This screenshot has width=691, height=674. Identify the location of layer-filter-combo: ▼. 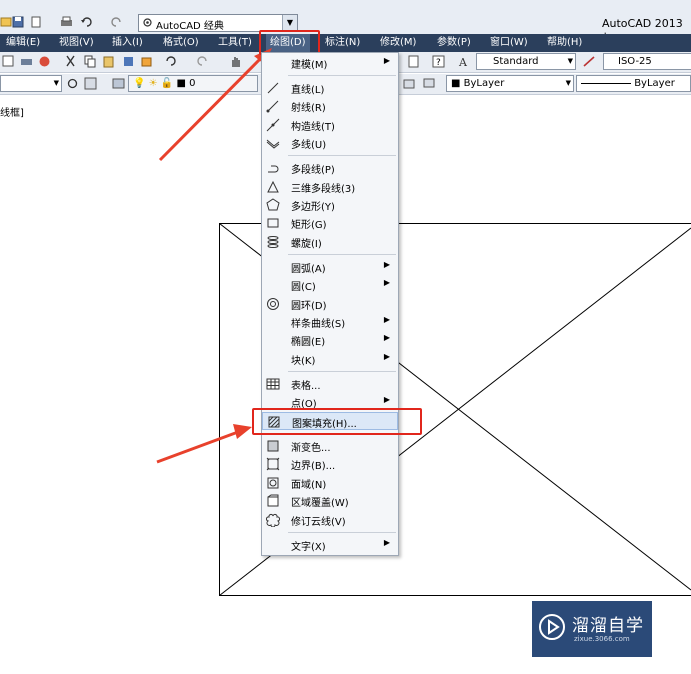
(31, 83).